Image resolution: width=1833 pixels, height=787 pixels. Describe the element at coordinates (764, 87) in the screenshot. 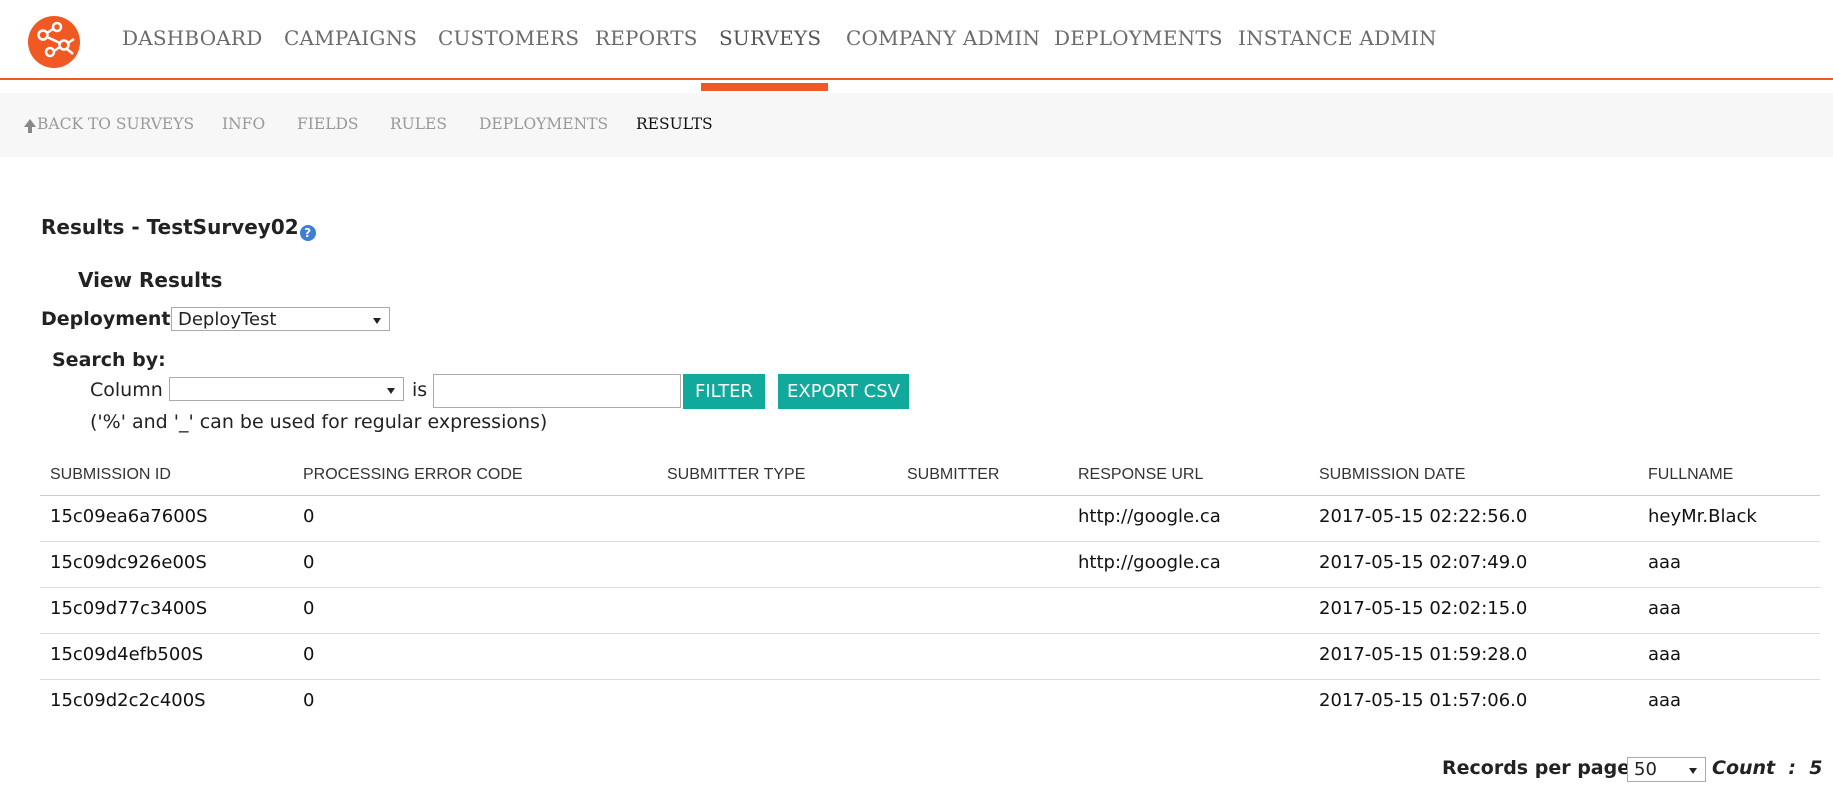

I see `active-tab-indicator` at that location.